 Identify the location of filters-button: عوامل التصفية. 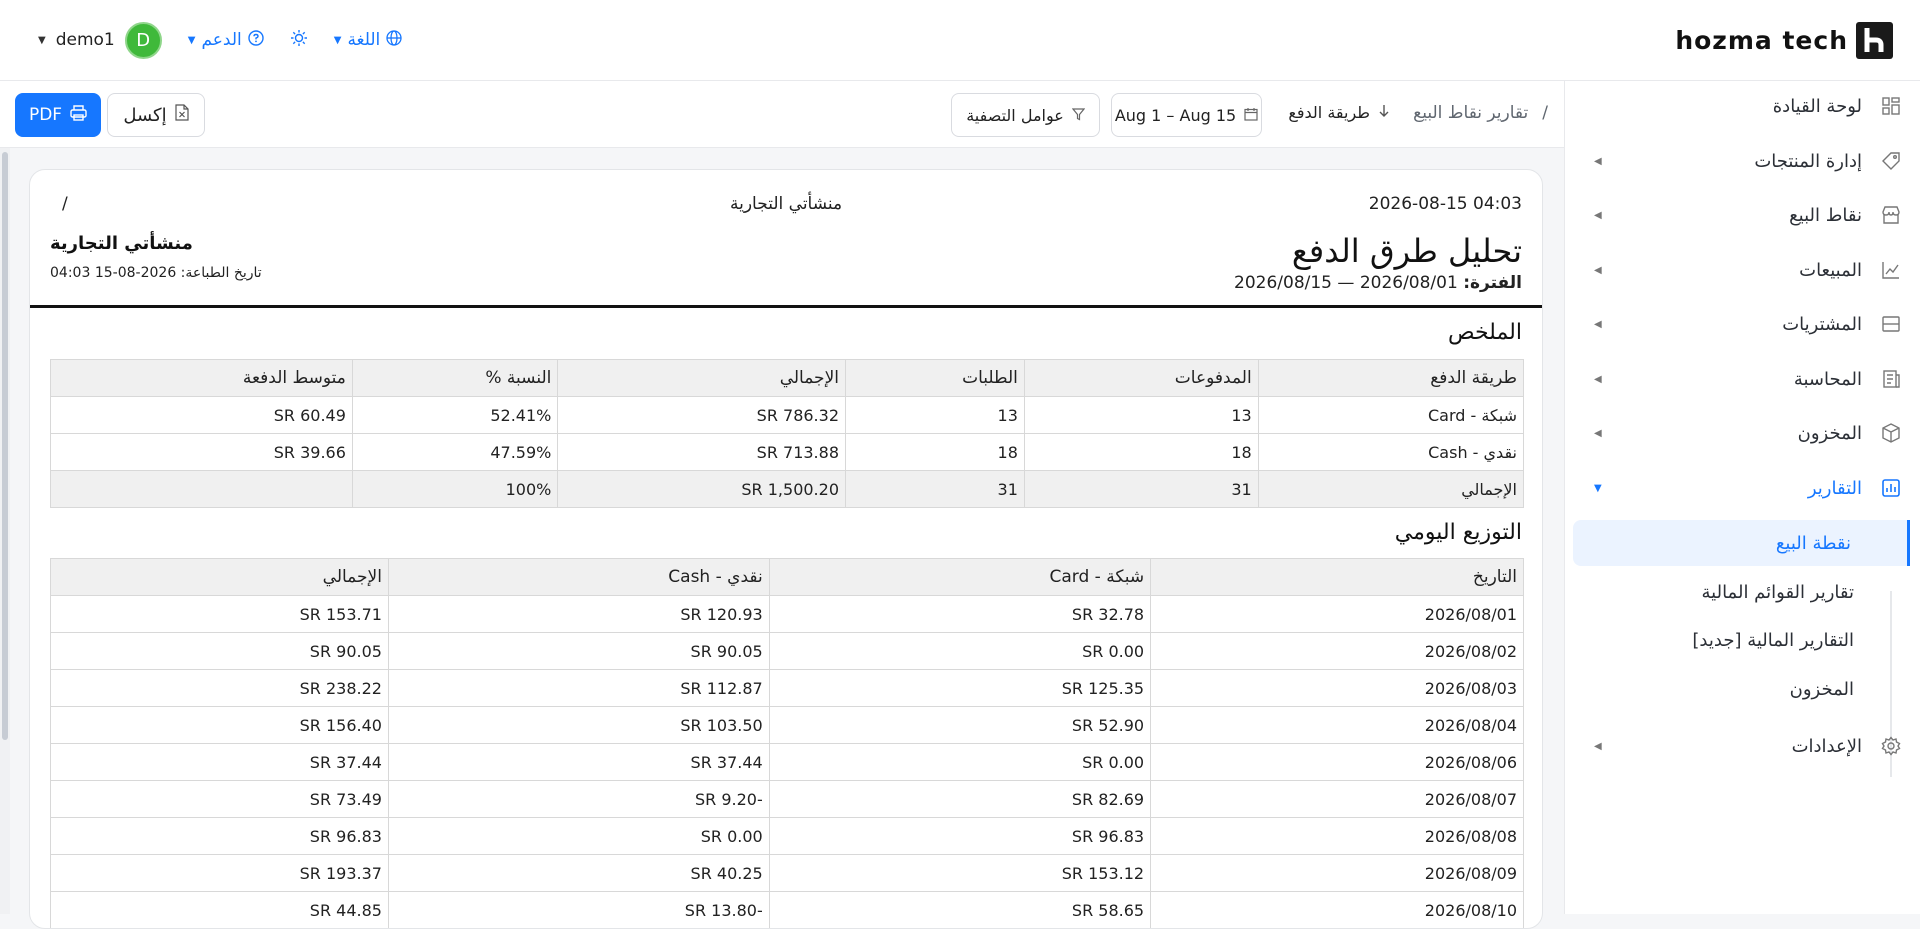
(1025, 115).